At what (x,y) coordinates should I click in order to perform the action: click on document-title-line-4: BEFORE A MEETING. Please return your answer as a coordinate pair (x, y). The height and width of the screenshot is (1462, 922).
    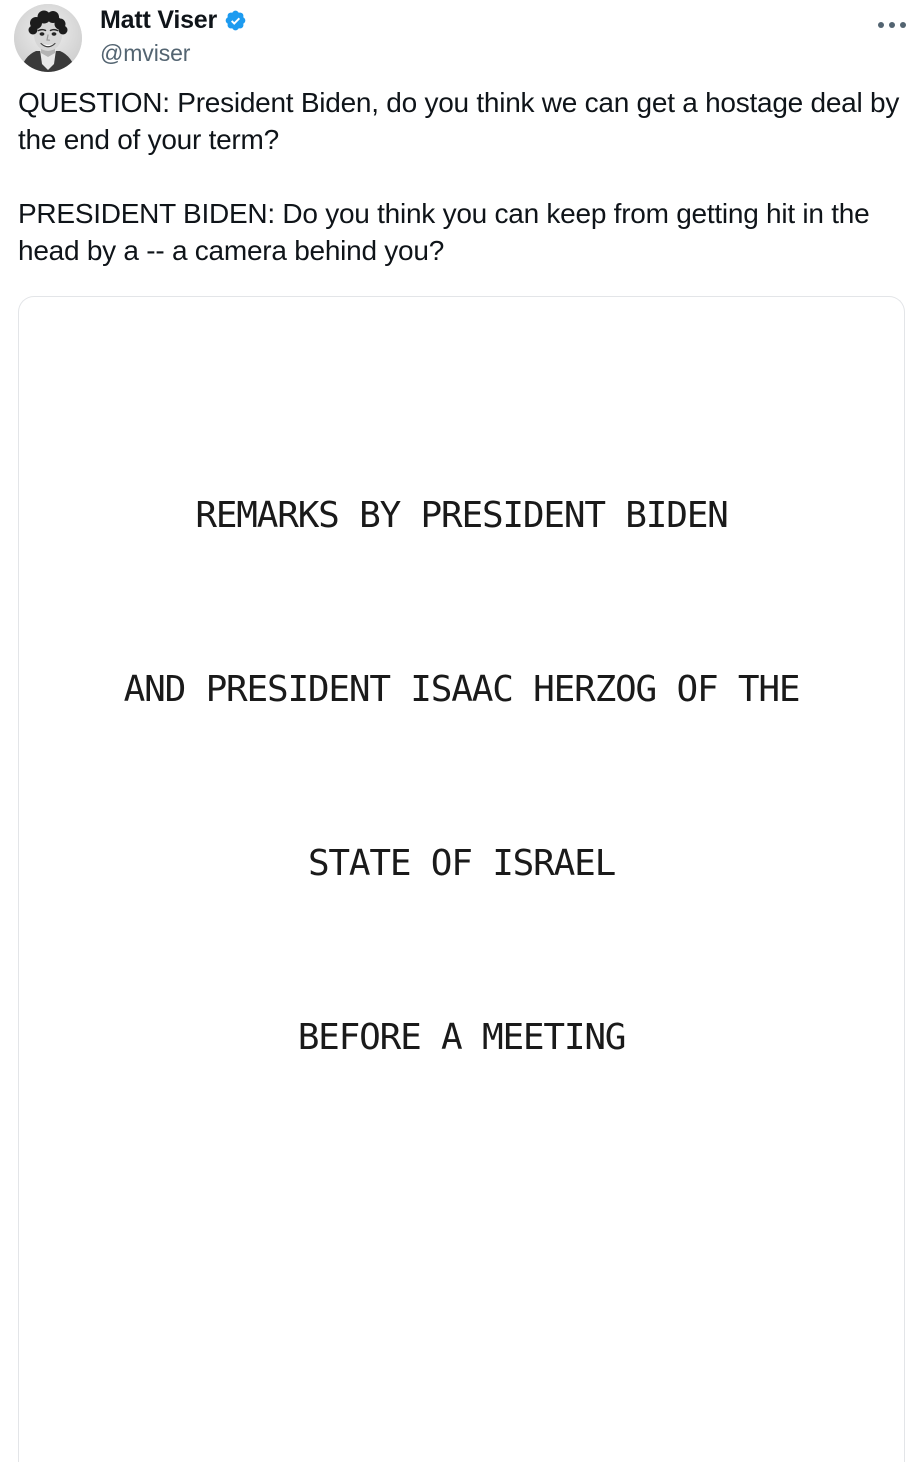
    Looking at the image, I should click on (462, 1037).